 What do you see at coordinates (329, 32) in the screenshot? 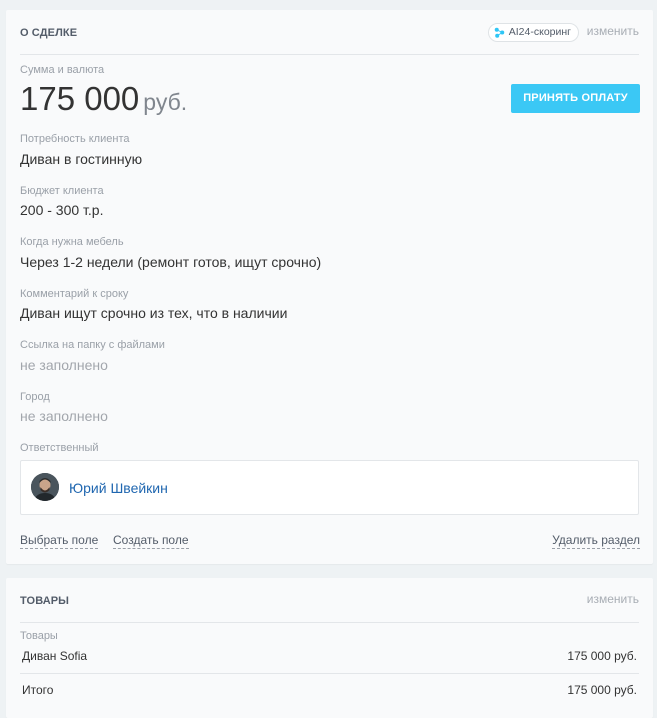
I see `deal-section-header: О СДЕЛКЕ AI24-скоринг изменить` at bounding box center [329, 32].